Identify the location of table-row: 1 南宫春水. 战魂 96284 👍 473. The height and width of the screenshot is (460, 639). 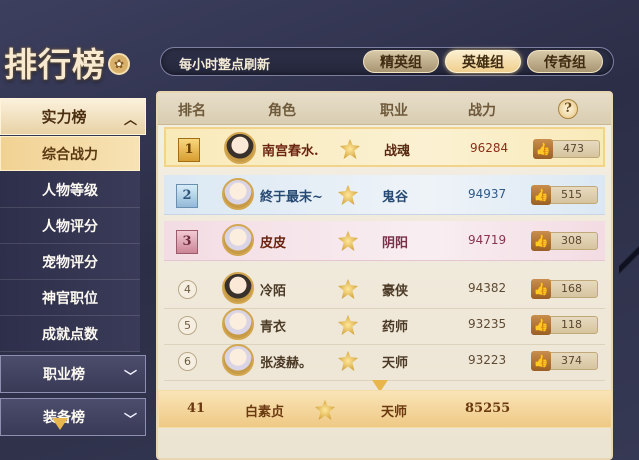
(384, 147).